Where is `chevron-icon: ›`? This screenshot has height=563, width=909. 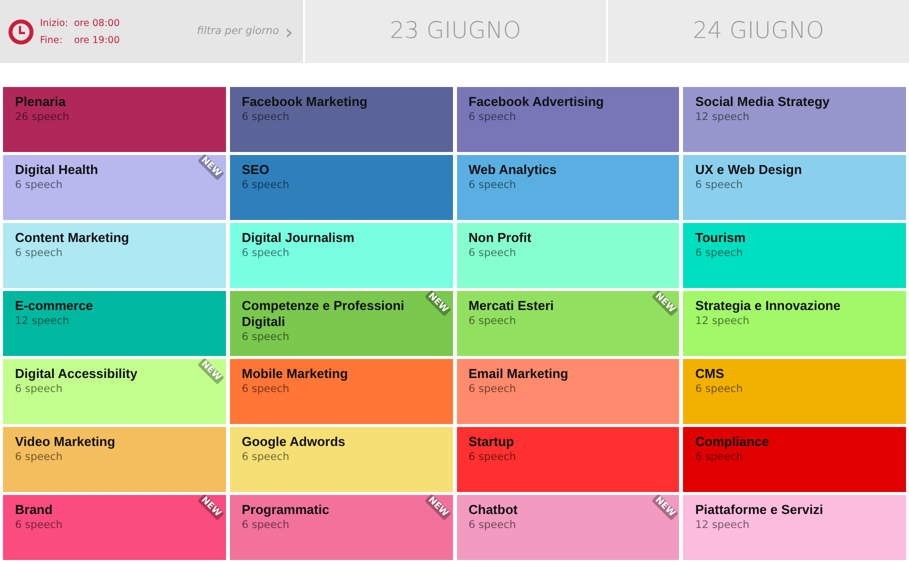 chevron-icon: › is located at coordinates (289, 32).